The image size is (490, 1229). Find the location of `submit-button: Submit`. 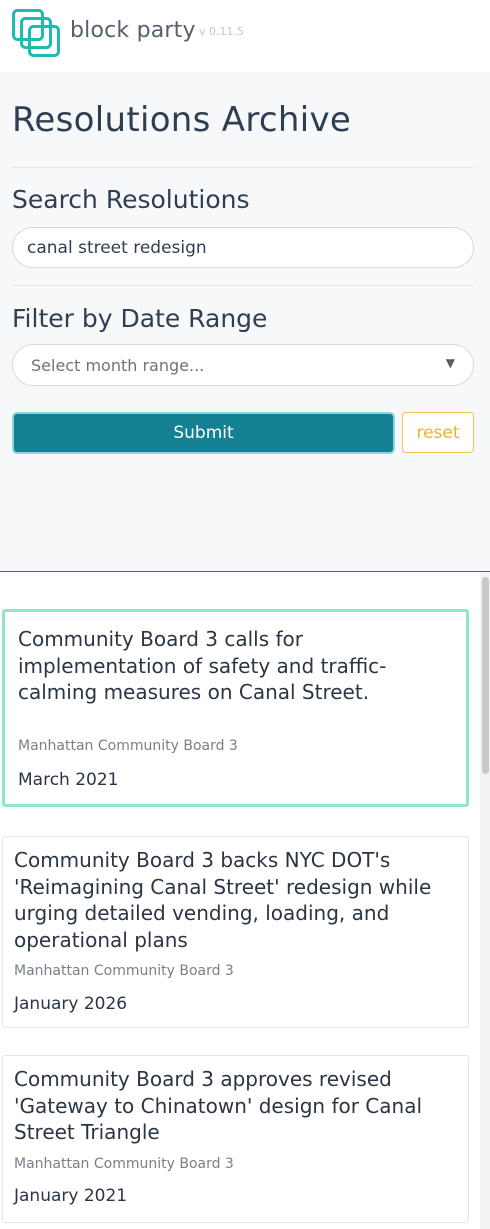

submit-button: Submit is located at coordinates (203, 433).